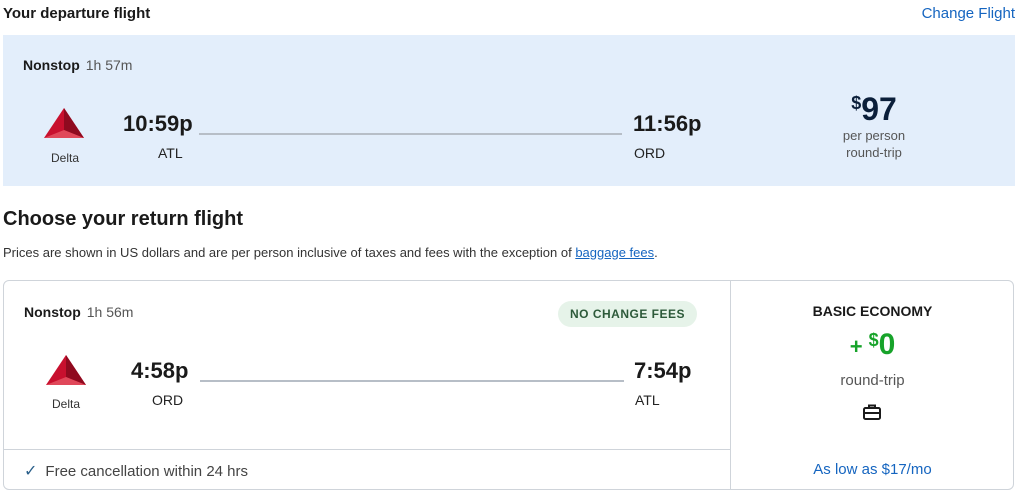  What do you see at coordinates (874, 152) in the screenshot?
I see `departure-price-round-trip: round-trip` at bounding box center [874, 152].